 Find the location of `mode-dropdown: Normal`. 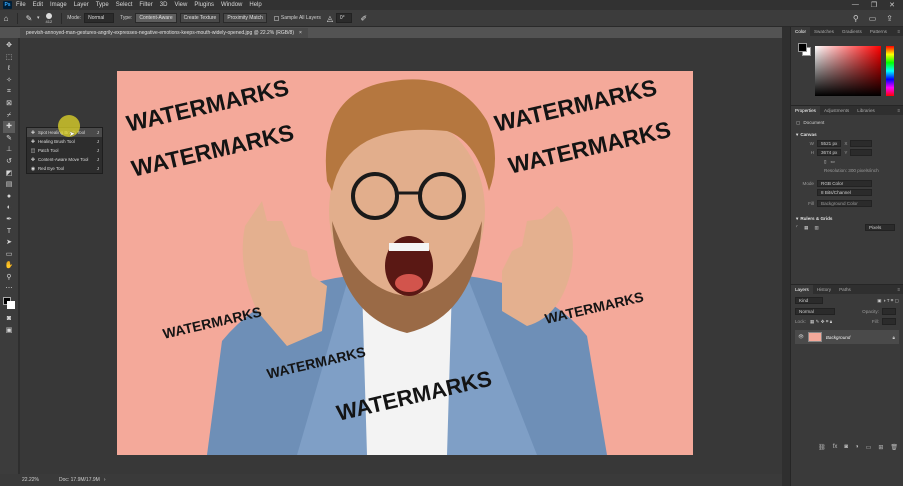

mode-dropdown: Normal is located at coordinates (99, 18).